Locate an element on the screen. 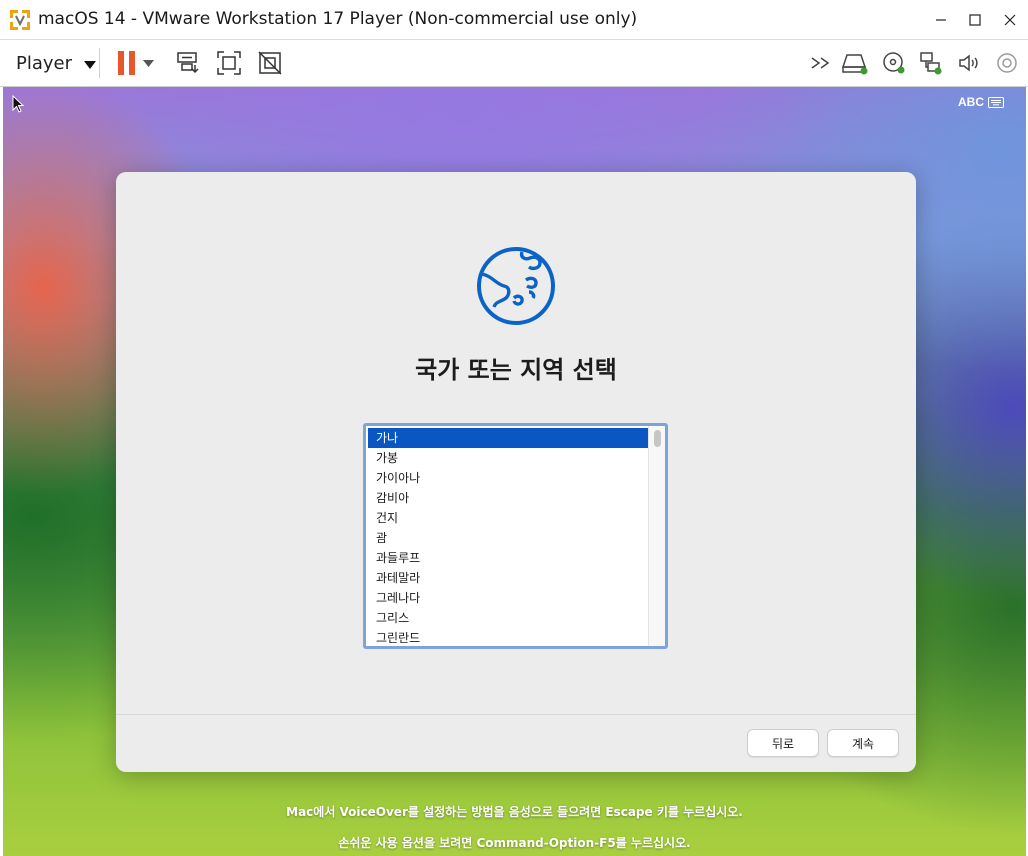 The height and width of the screenshot is (856, 1028). cd-dvd-icon is located at coordinates (894, 63).